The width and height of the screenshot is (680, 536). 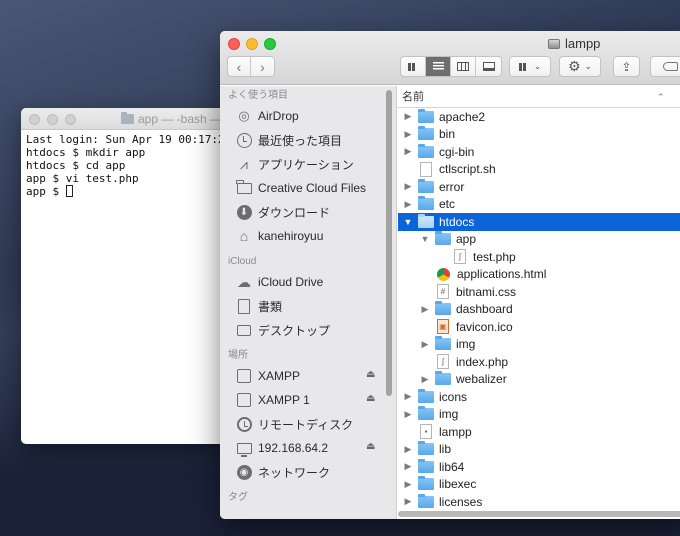 I want to click on sidebar-item-label: リモートディスク, so click(x=306, y=424).